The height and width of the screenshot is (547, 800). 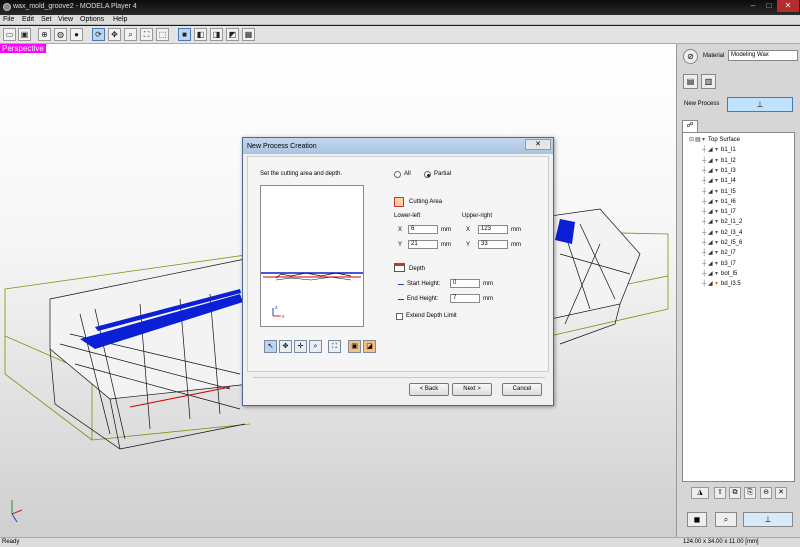 What do you see at coordinates (46, 19) in the screenshot?
I see `menu-set: Set` at bounding box center [46, 19].